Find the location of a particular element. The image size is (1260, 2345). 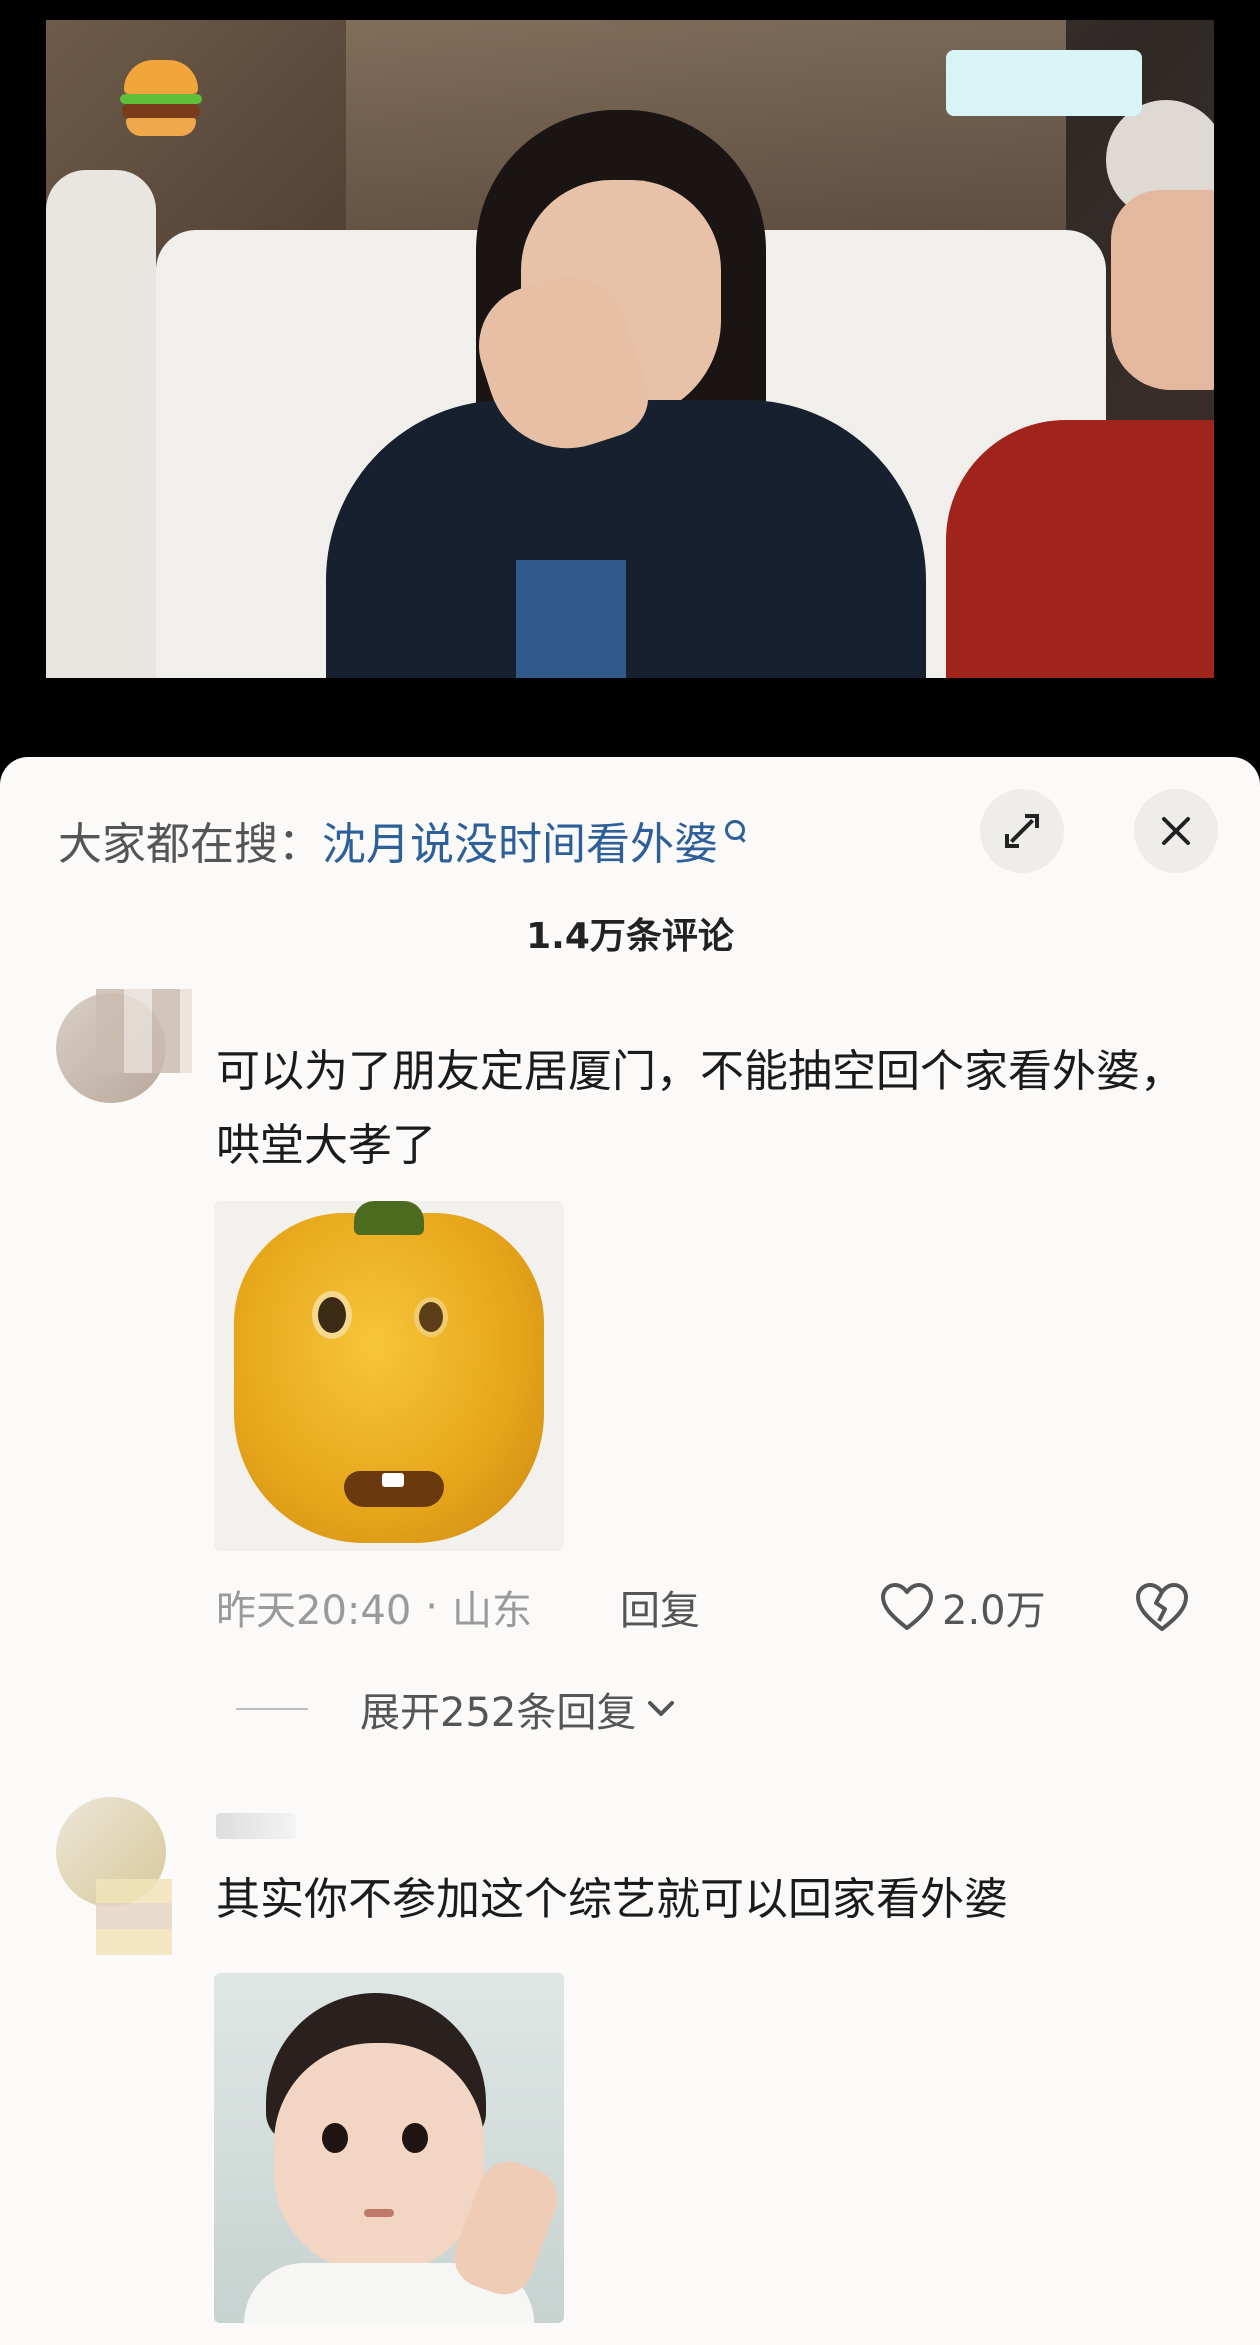

reply-button: 回复 is located at coordinates (660, 1607).